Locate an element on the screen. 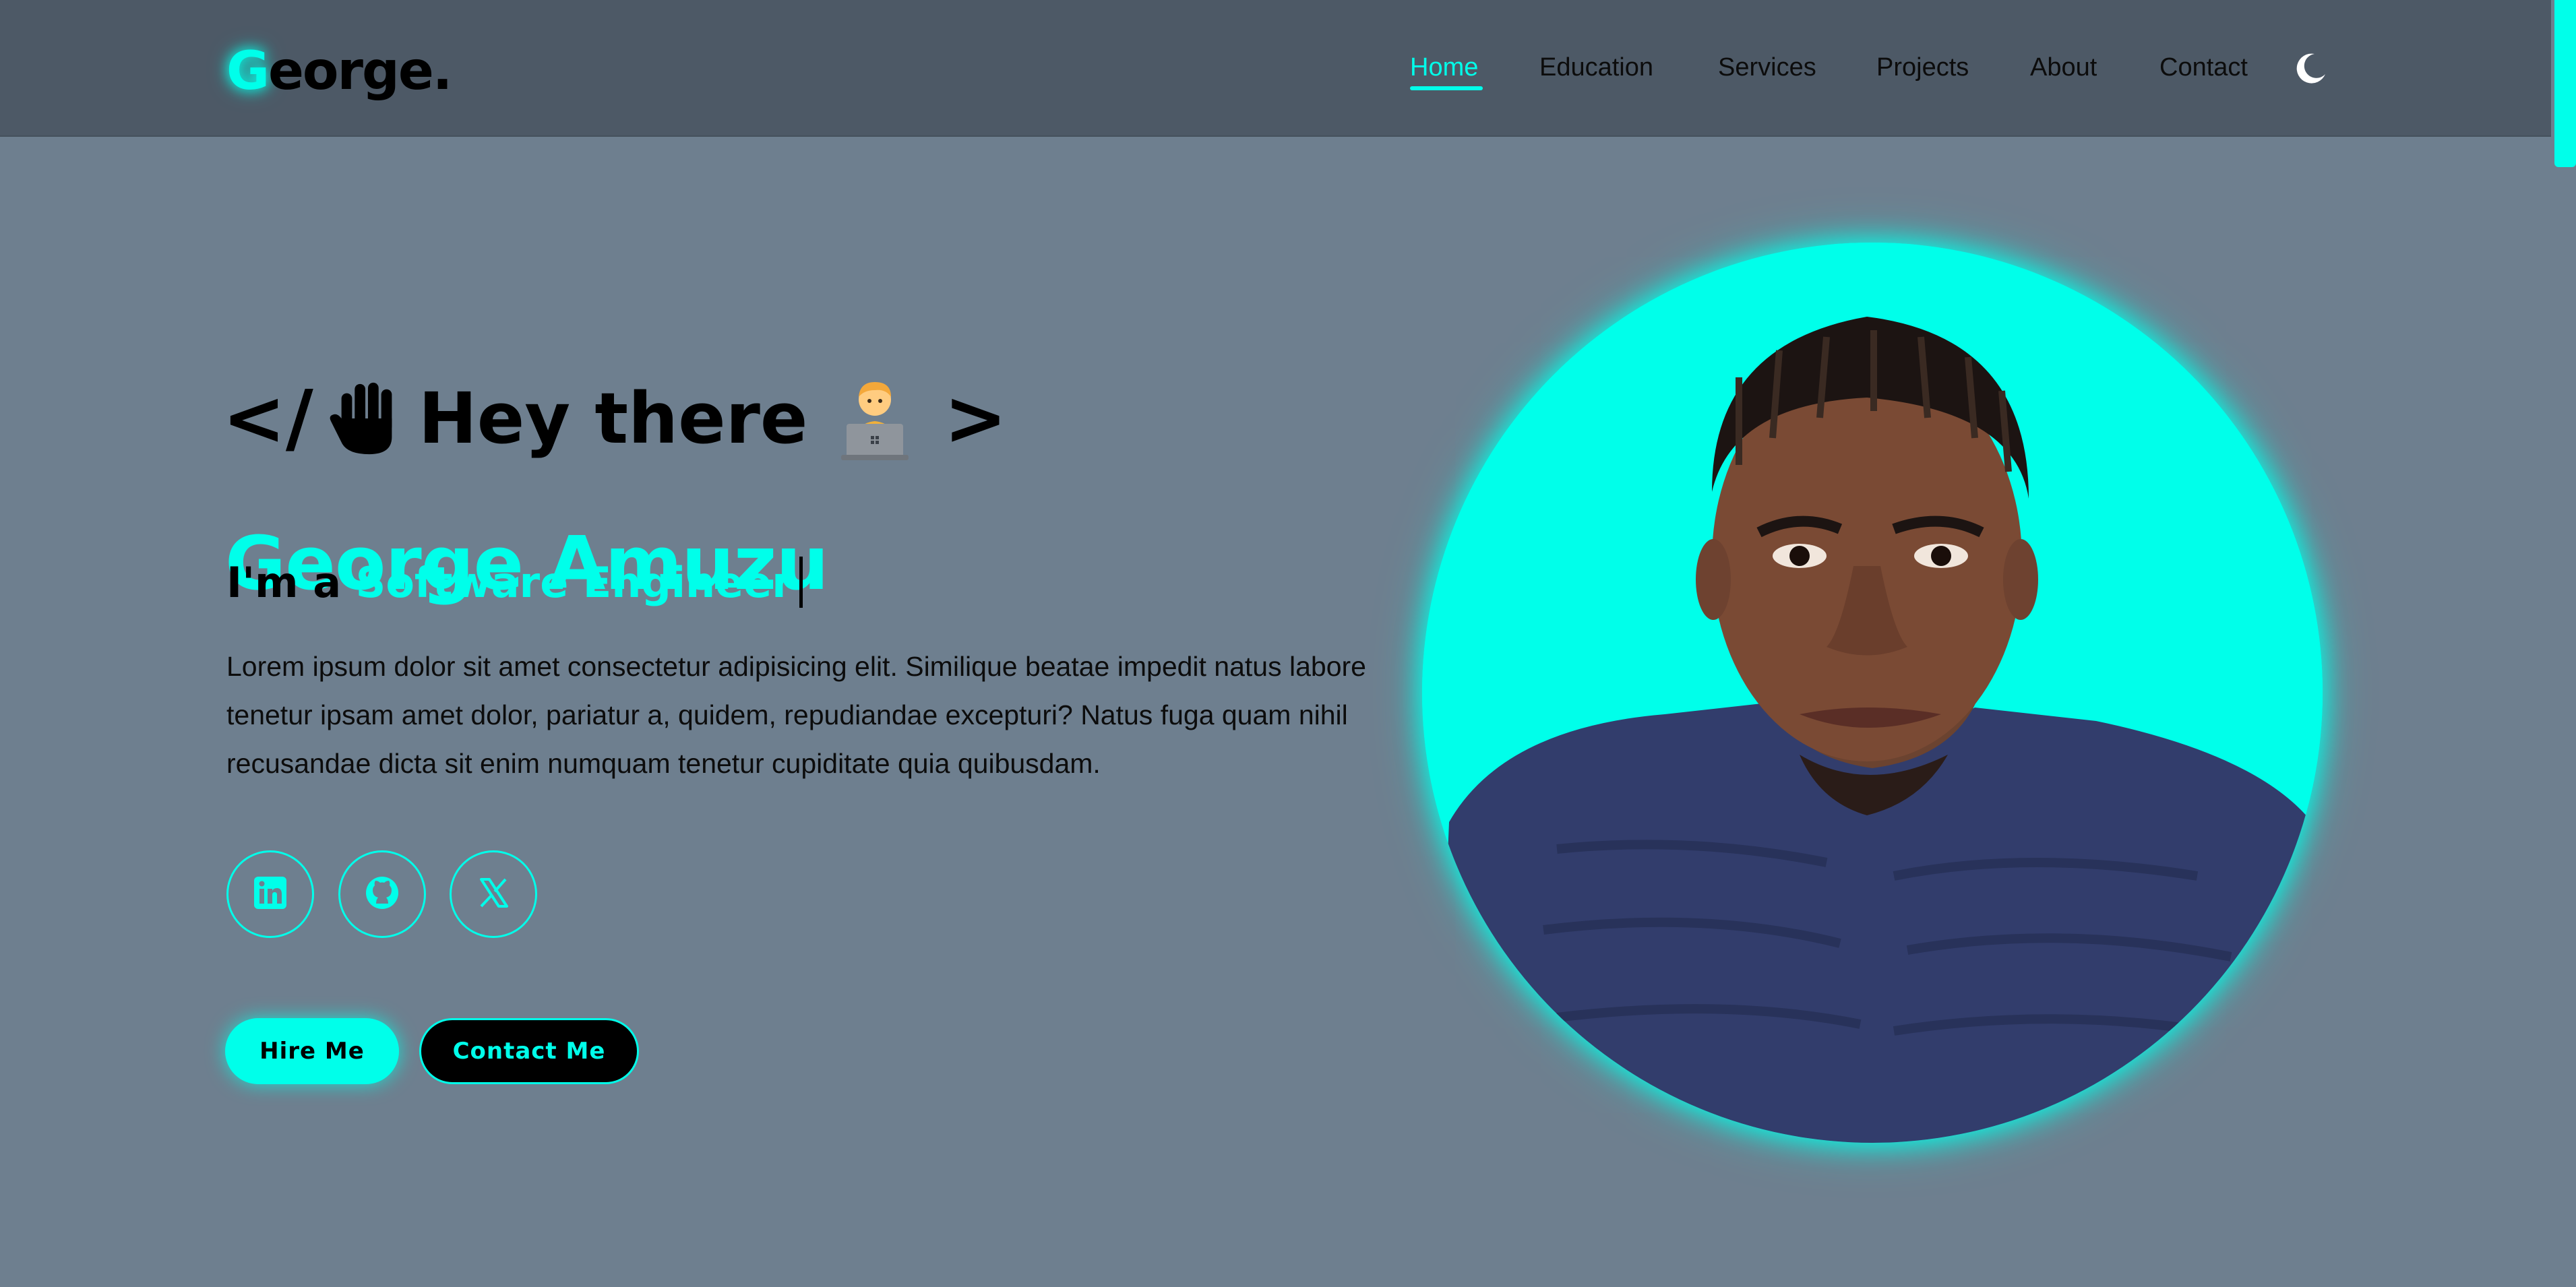 The image size is (2576, 1287). code-bracket-open: </ is located at coordinates (267, 419).